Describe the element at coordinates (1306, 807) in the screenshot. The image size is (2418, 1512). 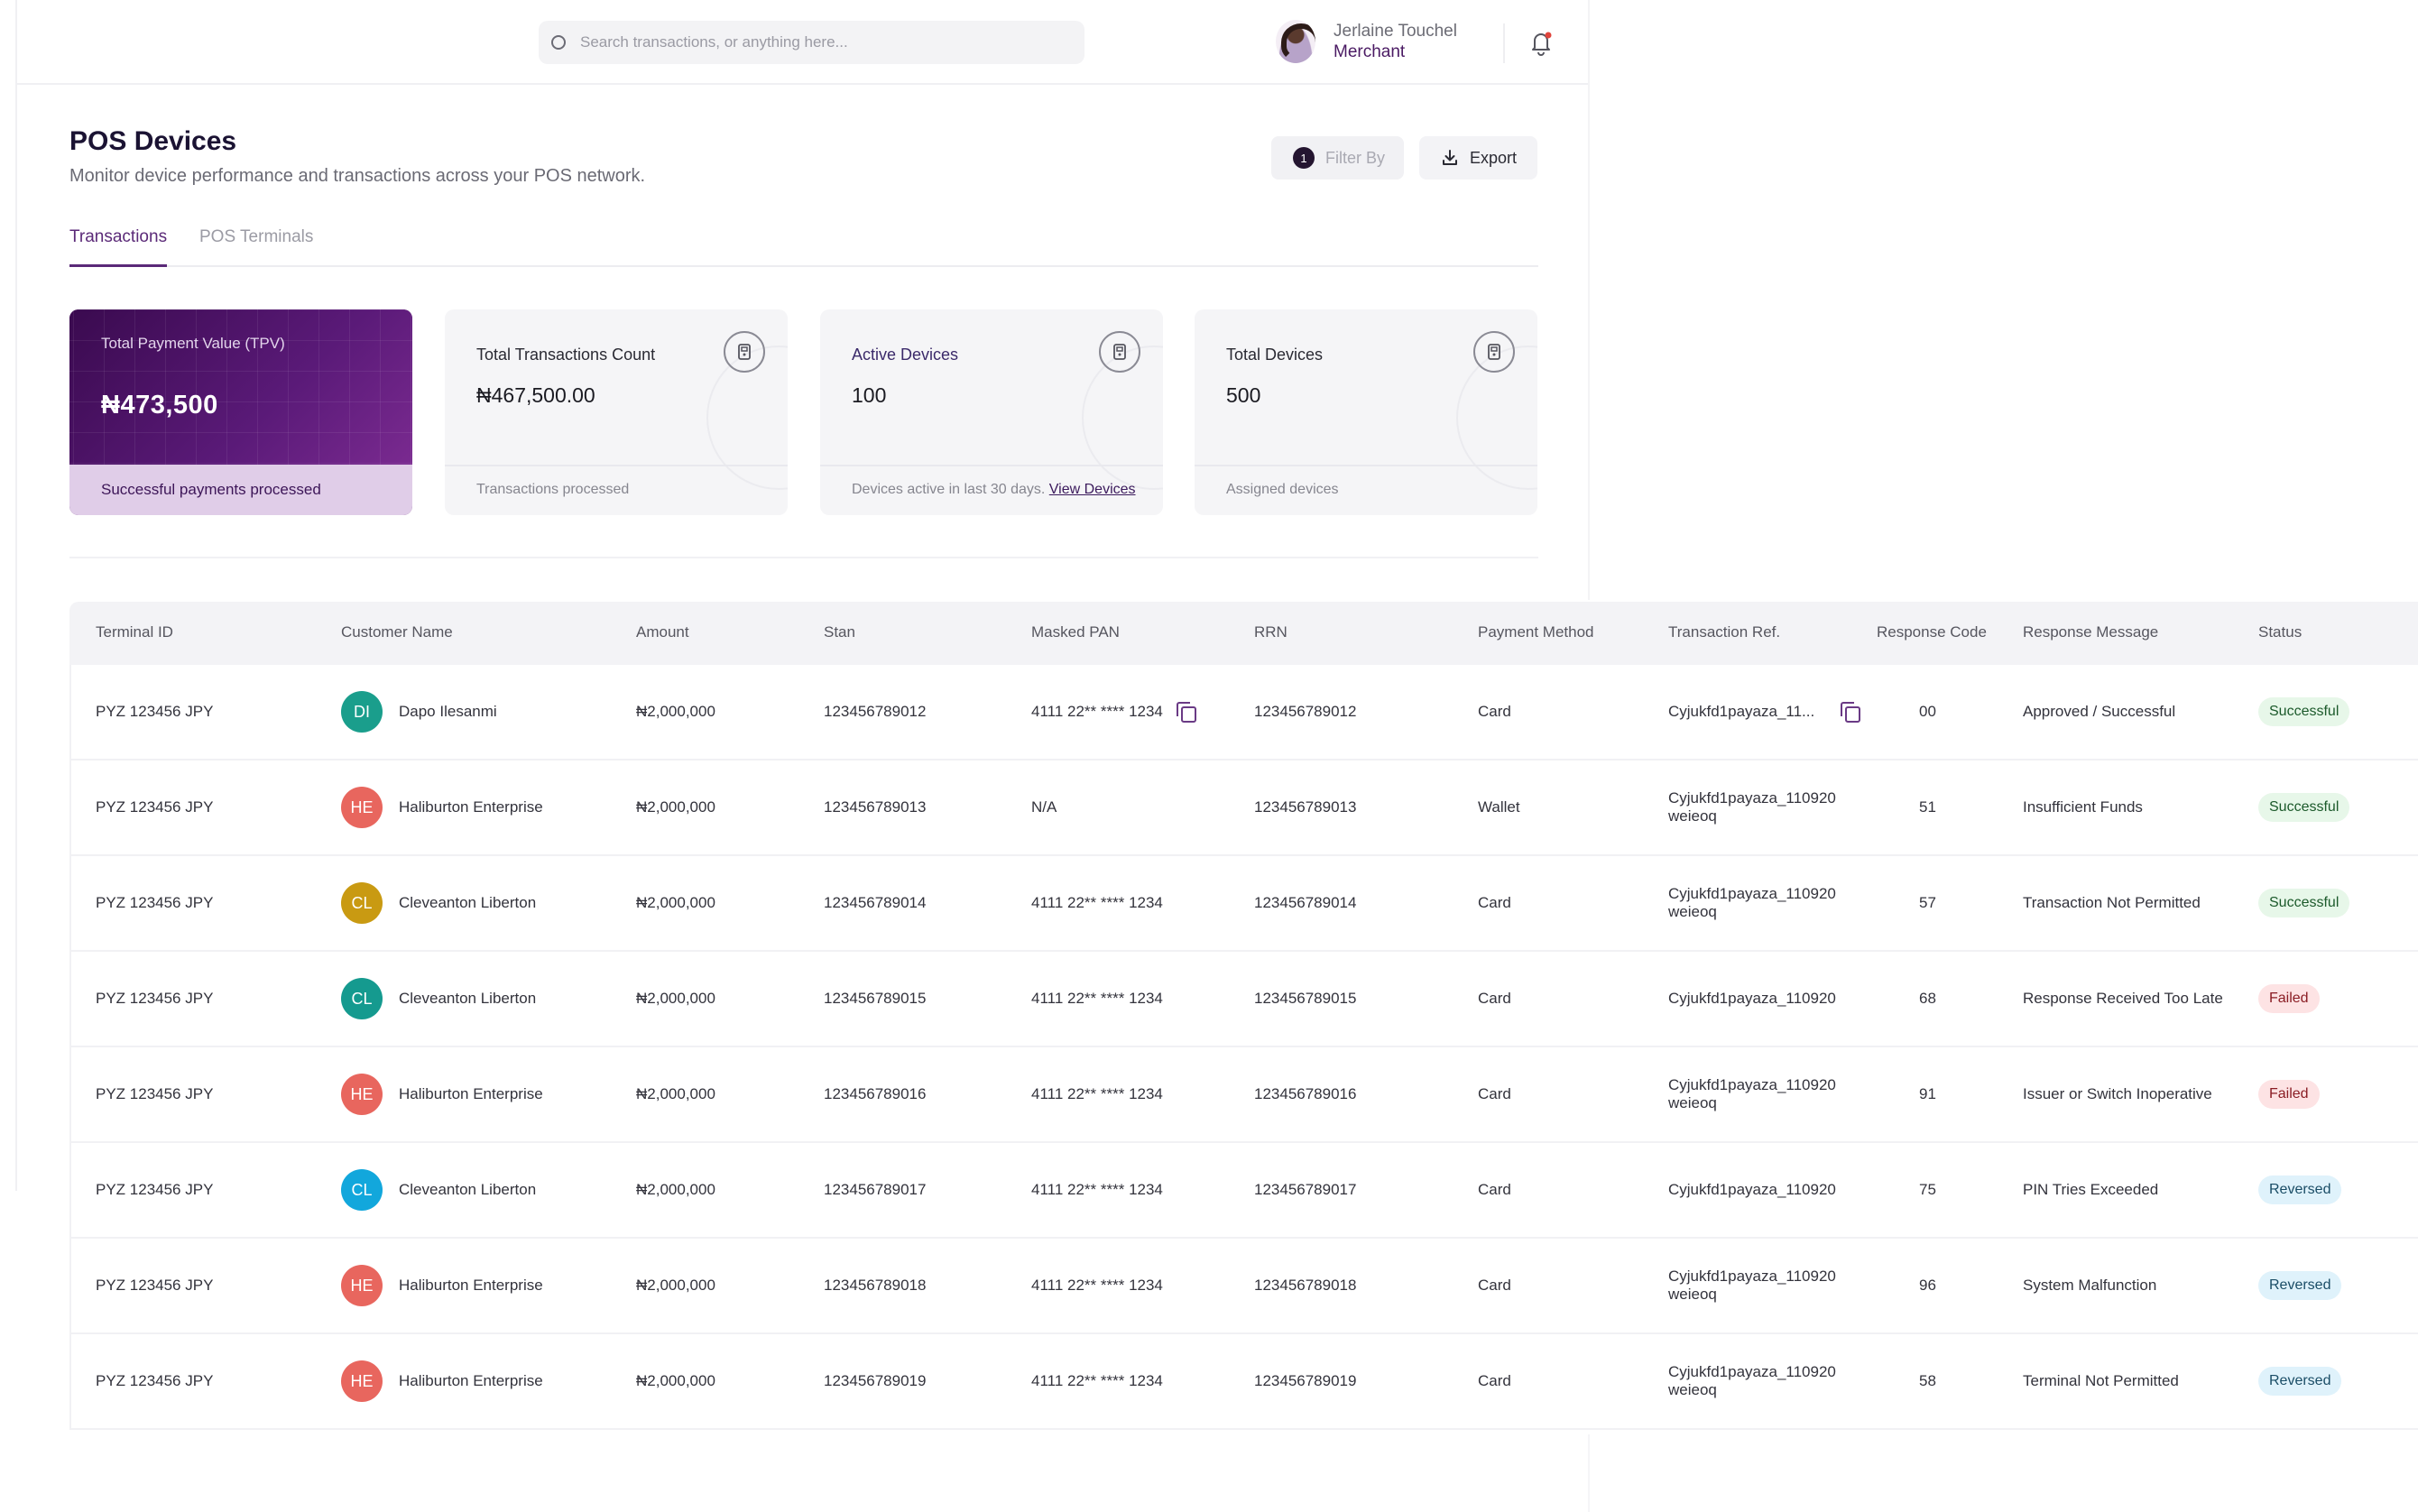
I see `rrn: 123456789013` at that location.